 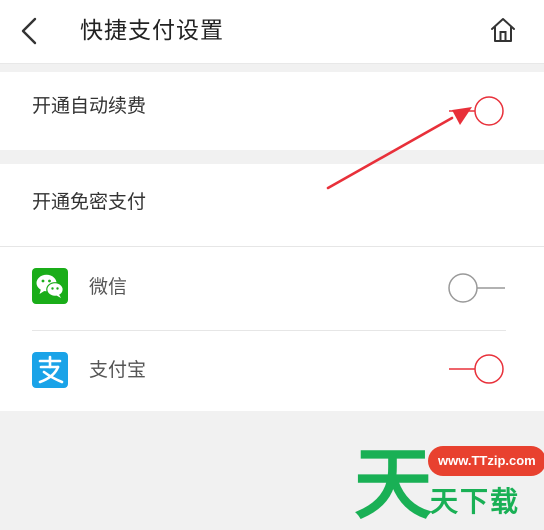 I want to click on watermark-logo: 天 www.TTzip.com 天下载, so click(x=449, y=485).